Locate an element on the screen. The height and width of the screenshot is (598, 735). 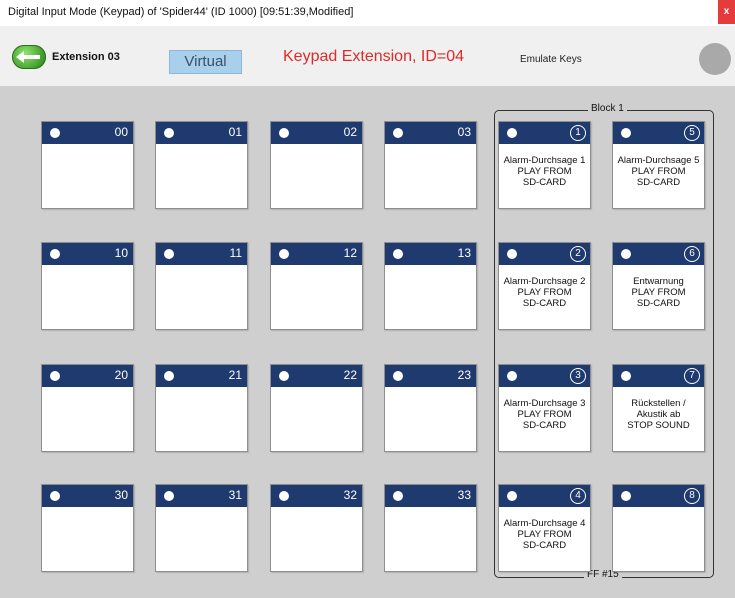
key-number: 01 is located at coordinates (235, 132).